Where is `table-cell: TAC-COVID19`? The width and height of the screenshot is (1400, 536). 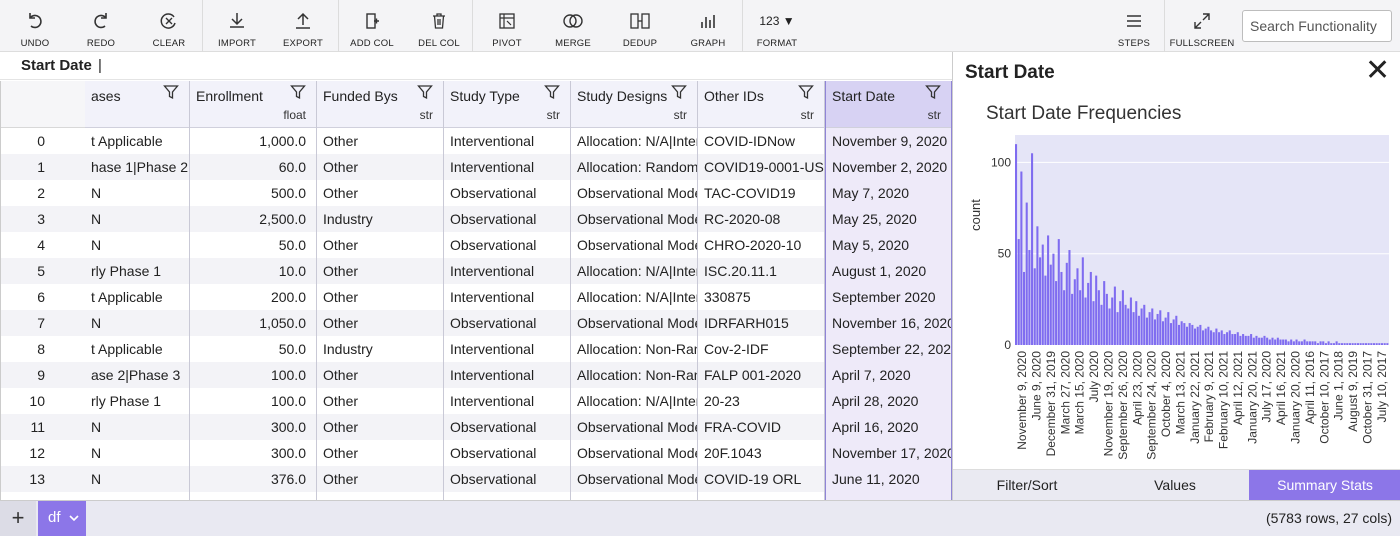 table-cell: TAC-COVID19 is located at coordinates (761, 193).